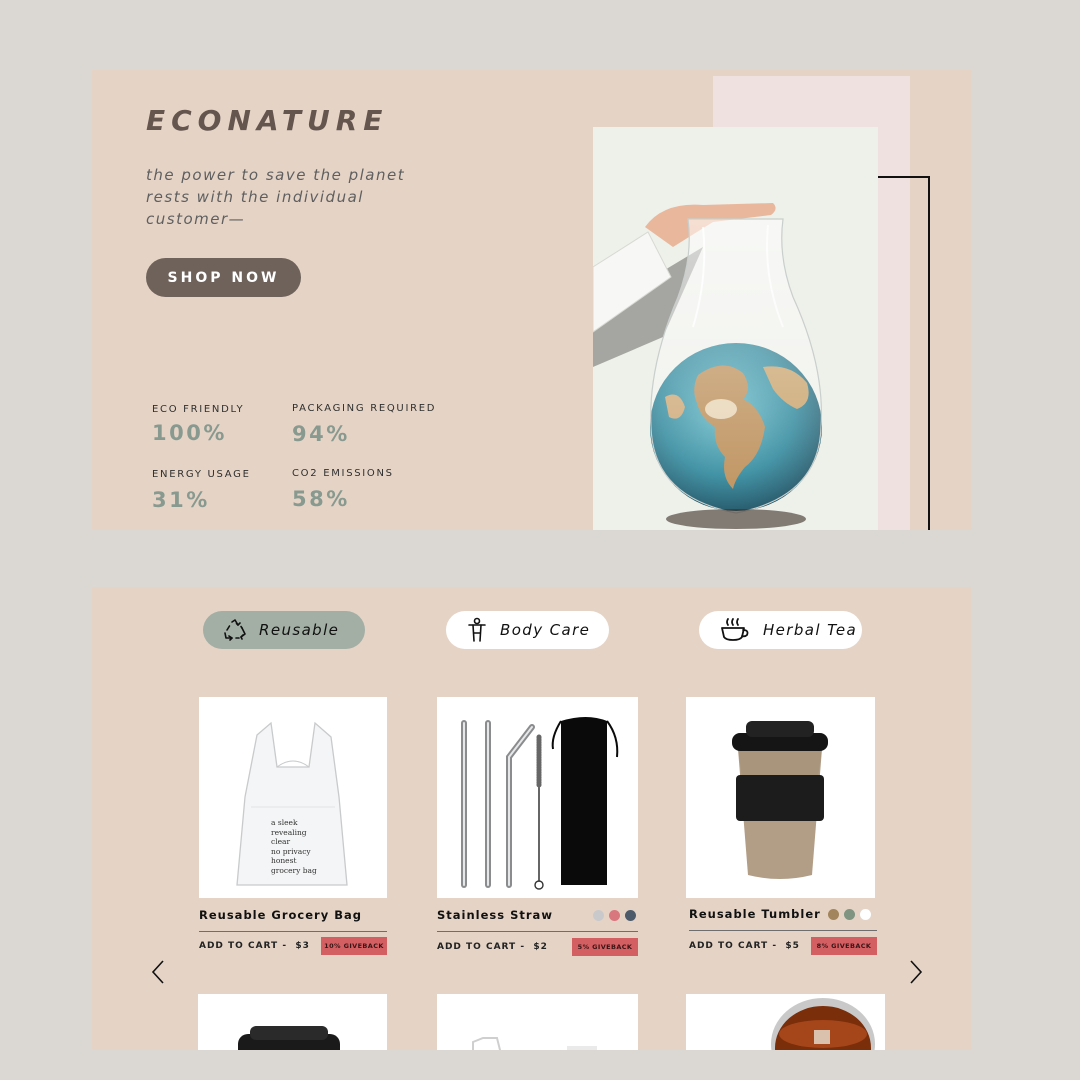 This screenshot has height=1080, width=1080. I want to click on product-name: Stainless Straw, so click(495, 915).